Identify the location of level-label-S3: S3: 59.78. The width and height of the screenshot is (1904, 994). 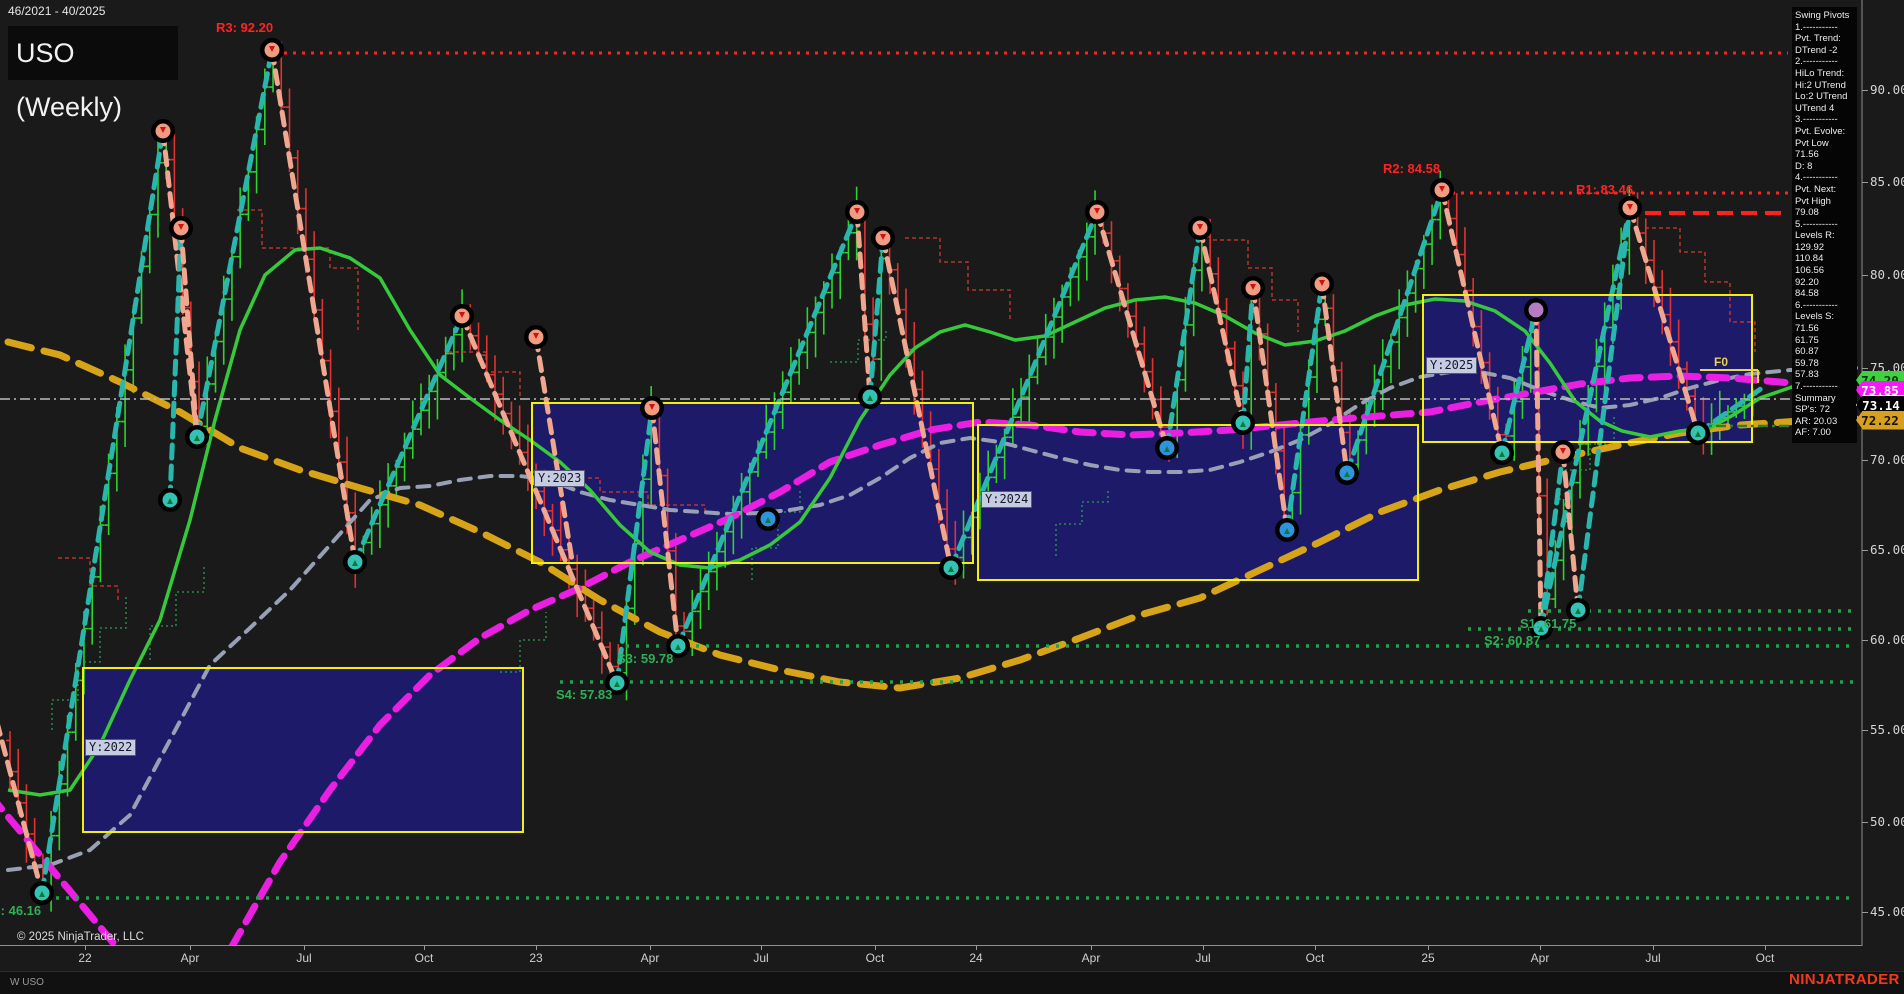
(645, 658).